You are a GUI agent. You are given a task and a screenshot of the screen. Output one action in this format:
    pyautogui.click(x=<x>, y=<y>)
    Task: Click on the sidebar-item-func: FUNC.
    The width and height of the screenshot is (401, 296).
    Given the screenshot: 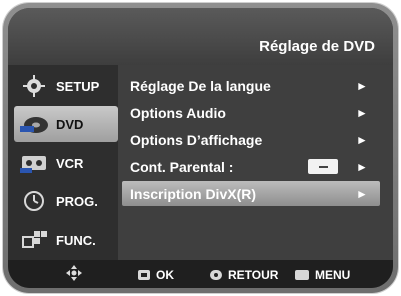 What is the action you would take?
    pyautogui.click(x=66, y=240)
    